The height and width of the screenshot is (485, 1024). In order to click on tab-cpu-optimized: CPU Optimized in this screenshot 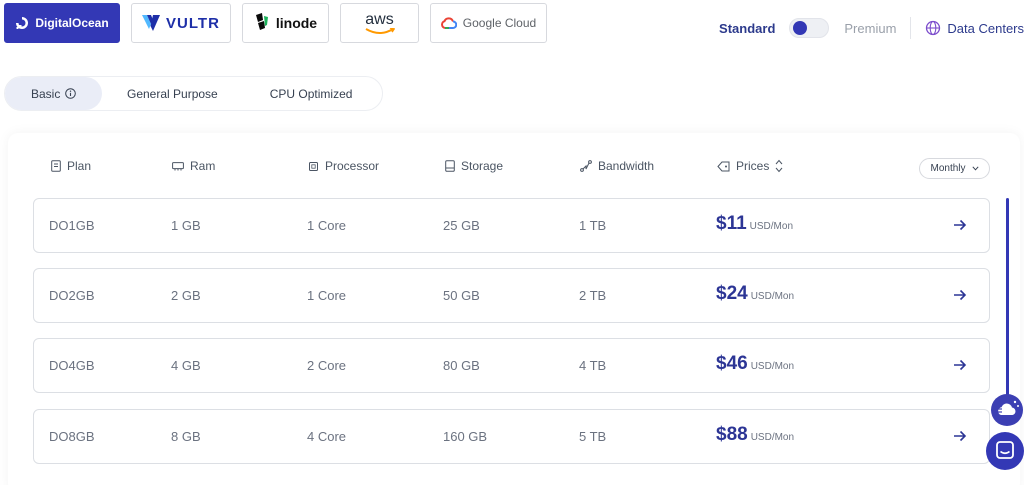, I will do `click(311, 93)`.